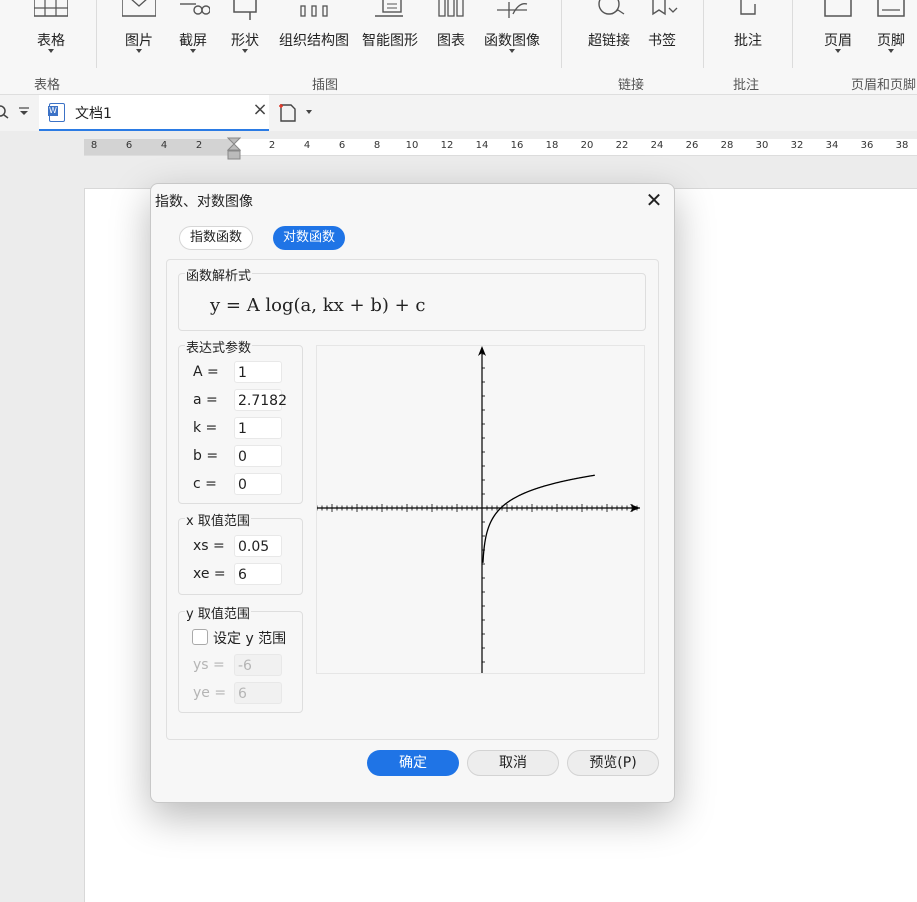 This screenshot has height=902, width=917. Describe the element at coordinates (613, 763) in the screenshot. I see `preview-button: 预览(P)` at that location.